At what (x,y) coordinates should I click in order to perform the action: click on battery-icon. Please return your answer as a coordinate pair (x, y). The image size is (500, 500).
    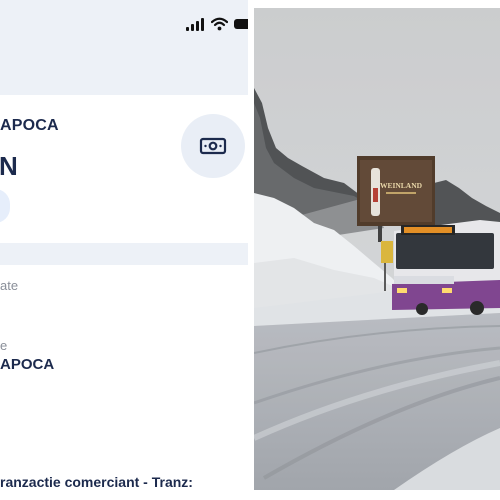
    Looking at the image, I should click on (241, 24).